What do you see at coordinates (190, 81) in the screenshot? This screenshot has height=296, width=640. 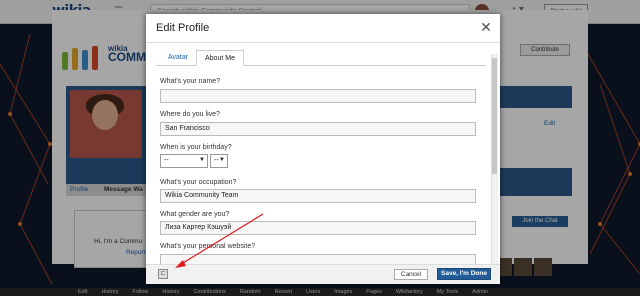 I see `name-label: What's your name?` at bounding box center [190, 81].